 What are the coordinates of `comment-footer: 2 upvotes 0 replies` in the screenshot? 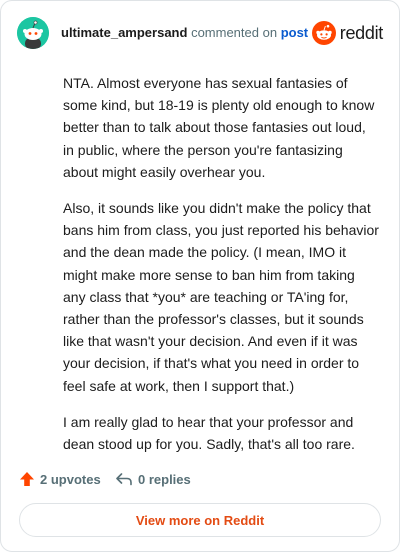 It's located at (200, 479).